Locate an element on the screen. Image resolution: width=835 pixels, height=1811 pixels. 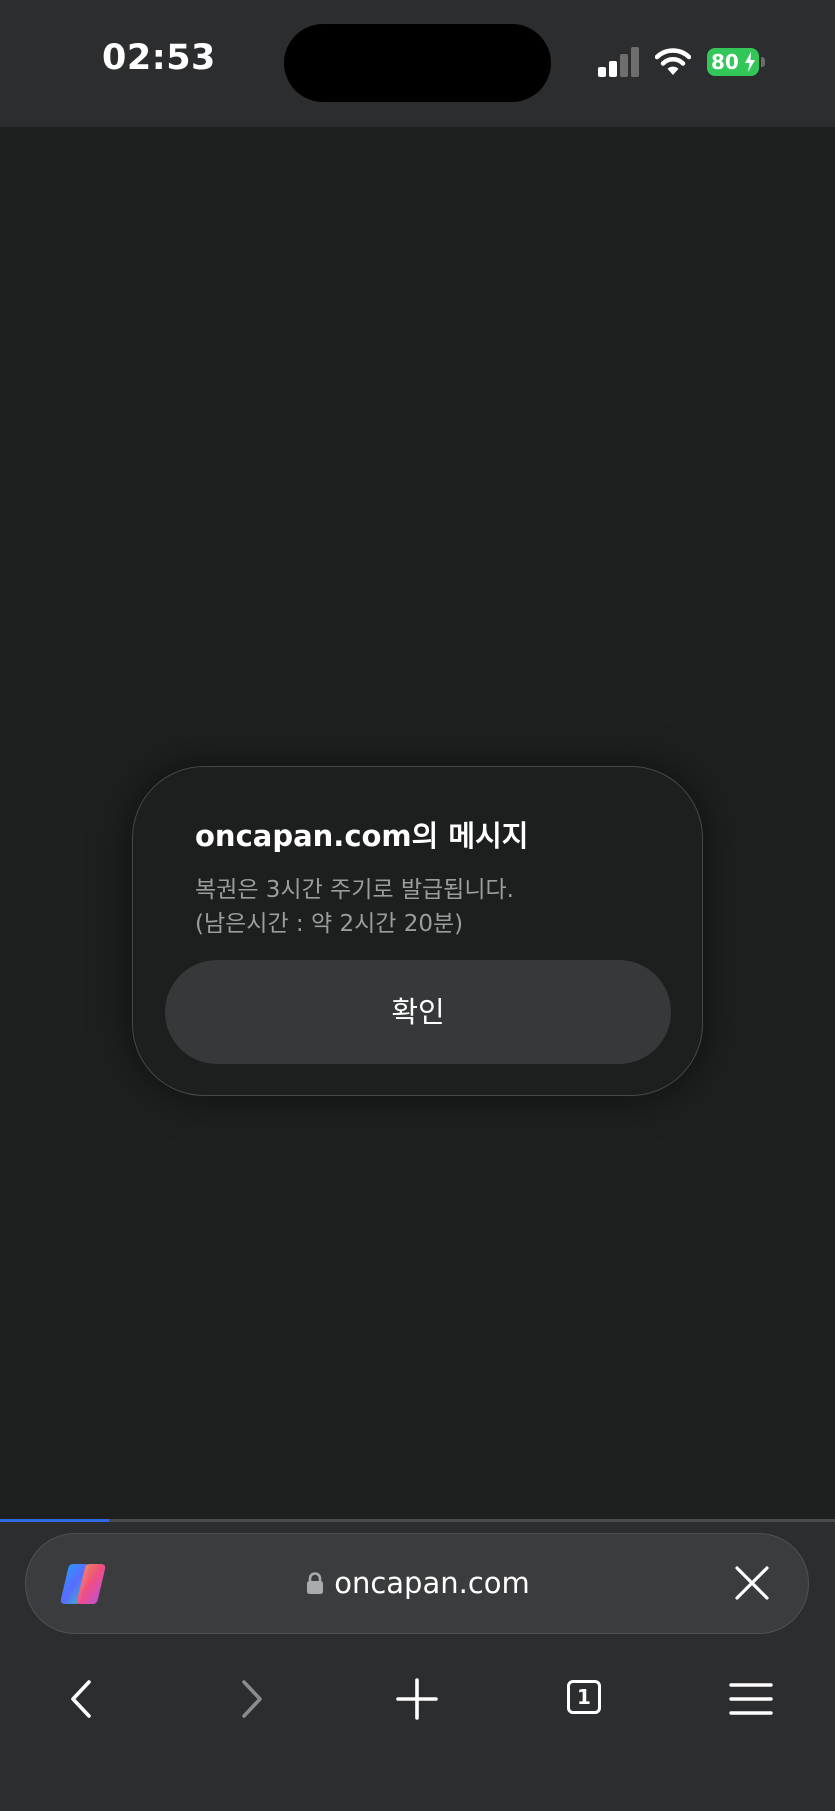
tabs-button: 1 is located at coordinates (585, 1699).